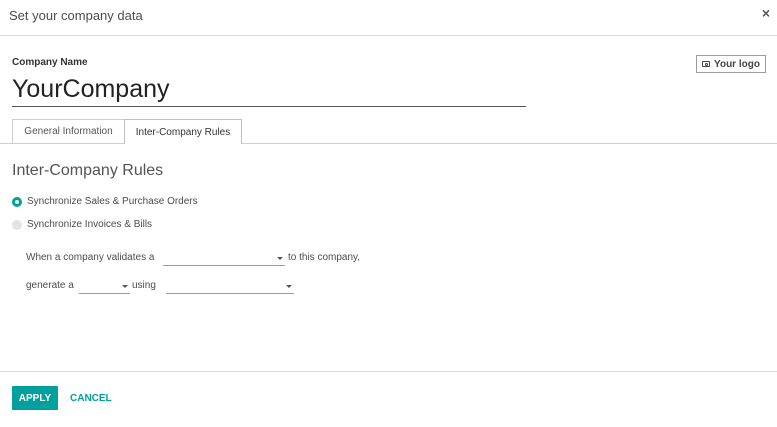  Describe the element at coordinates (706, 64) in the screenshot. I see `camera-icon` at that location.